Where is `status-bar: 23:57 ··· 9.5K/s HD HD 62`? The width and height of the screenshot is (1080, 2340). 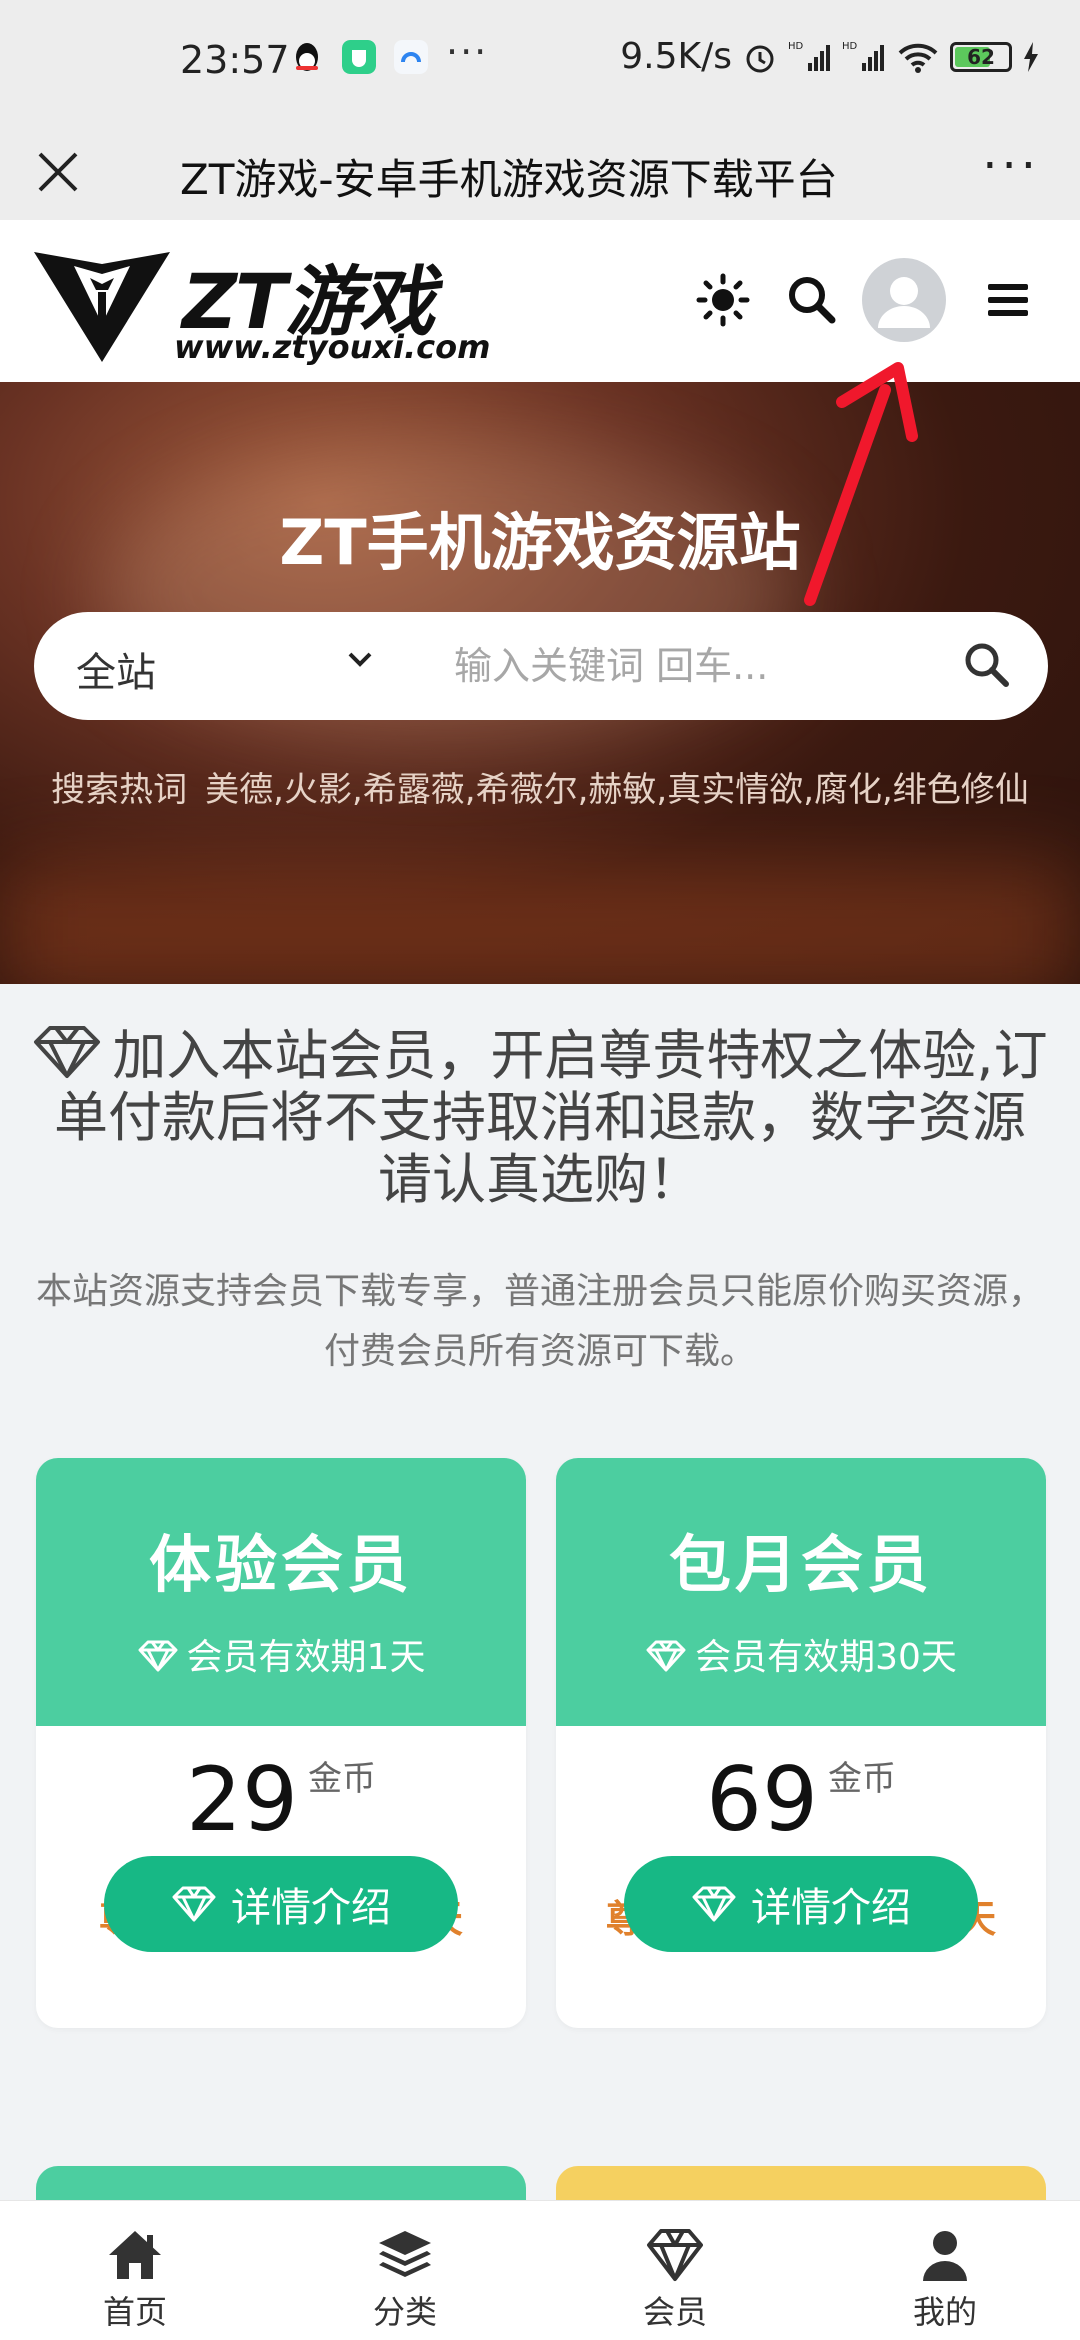 status-bar: 23:57 ··· 9.5K/s HD HD 62 is located at coordinates (540, 62).